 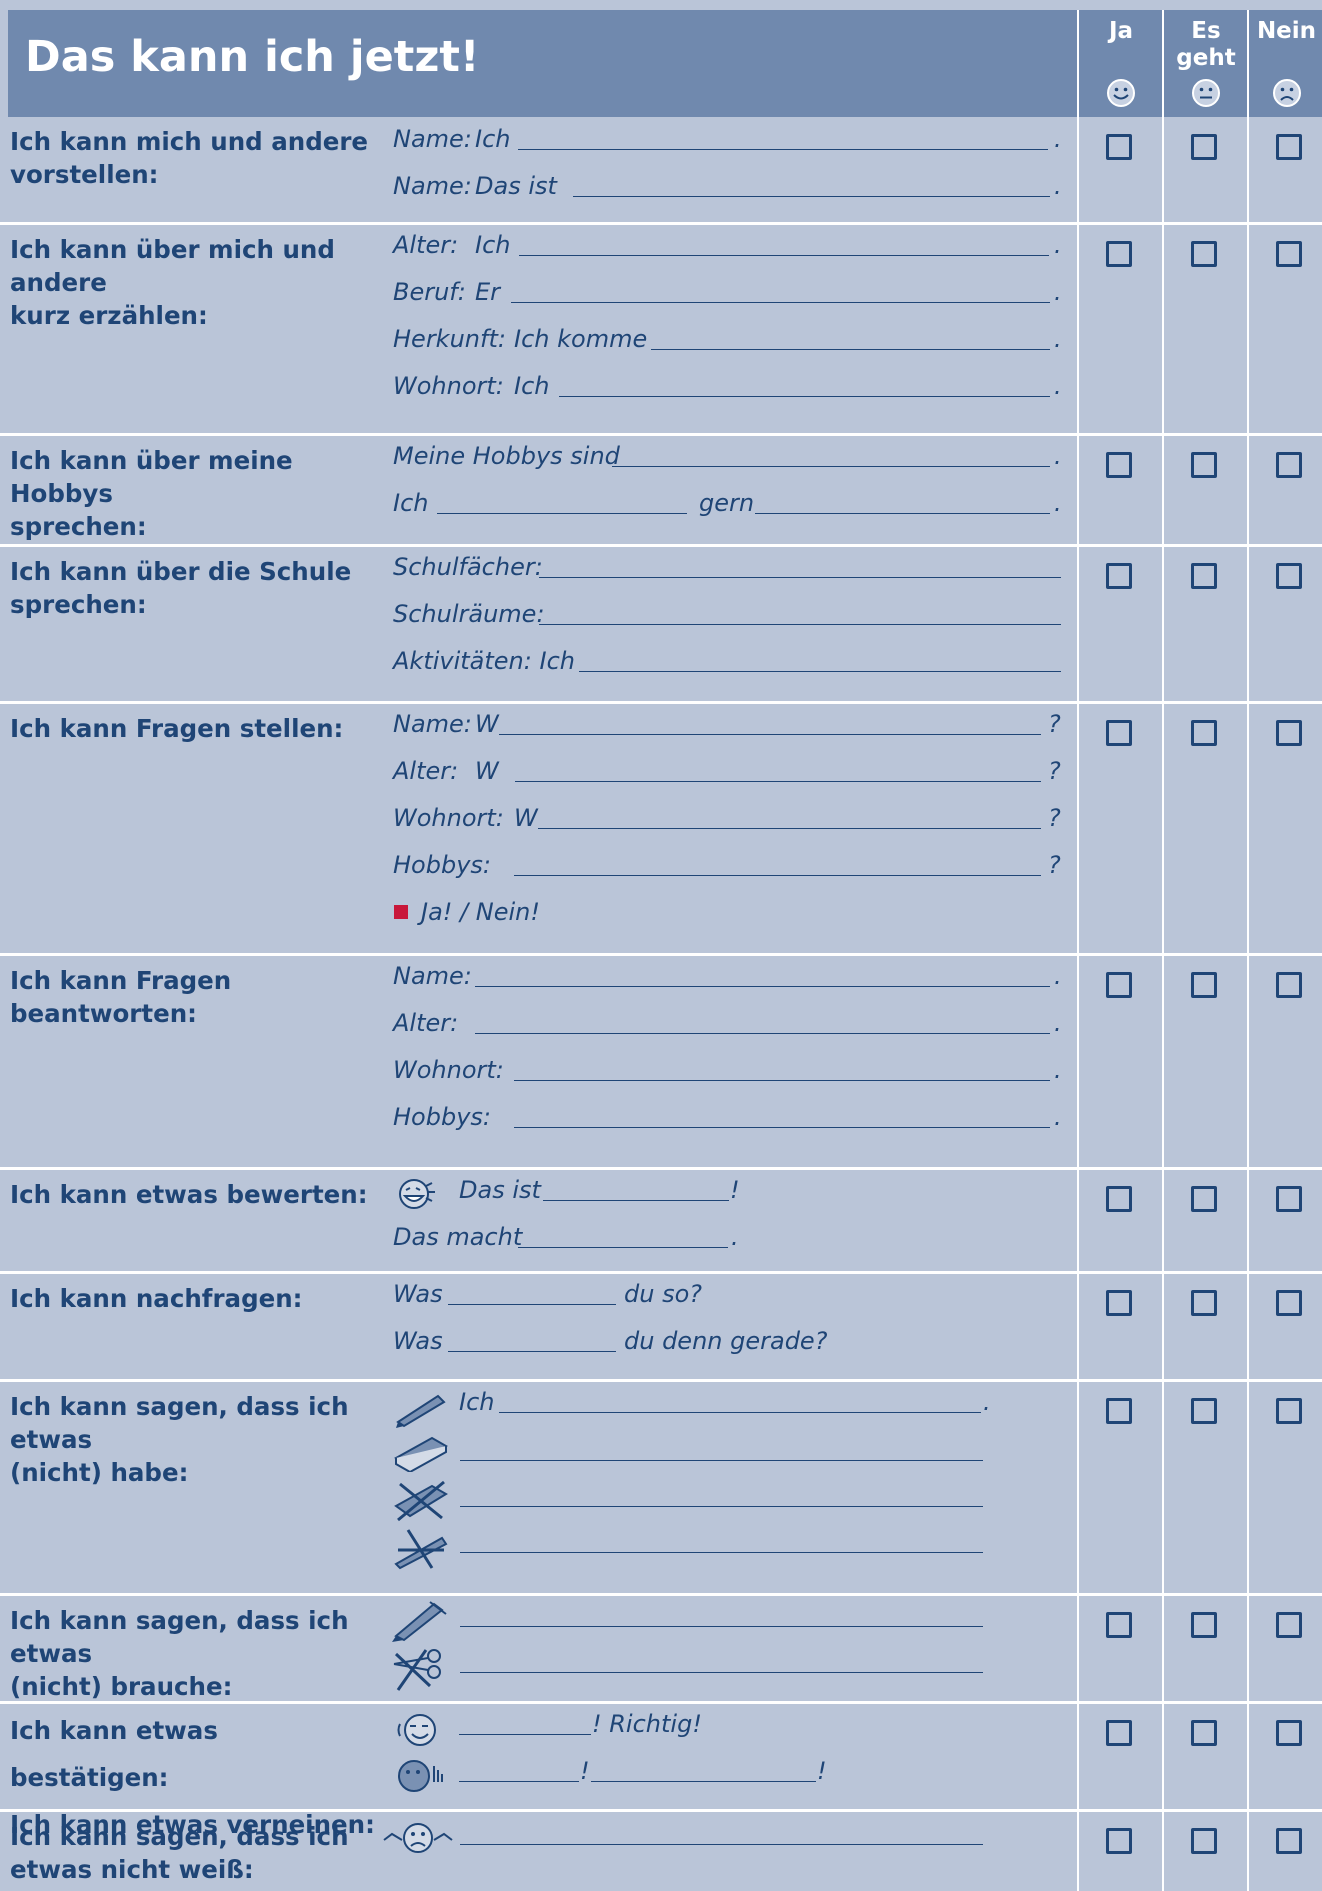 What do you see at coordinates (442, 1117) in the screenshot?
I see `prompt-text: Hobbys:` at bounding box center [442, 1117].